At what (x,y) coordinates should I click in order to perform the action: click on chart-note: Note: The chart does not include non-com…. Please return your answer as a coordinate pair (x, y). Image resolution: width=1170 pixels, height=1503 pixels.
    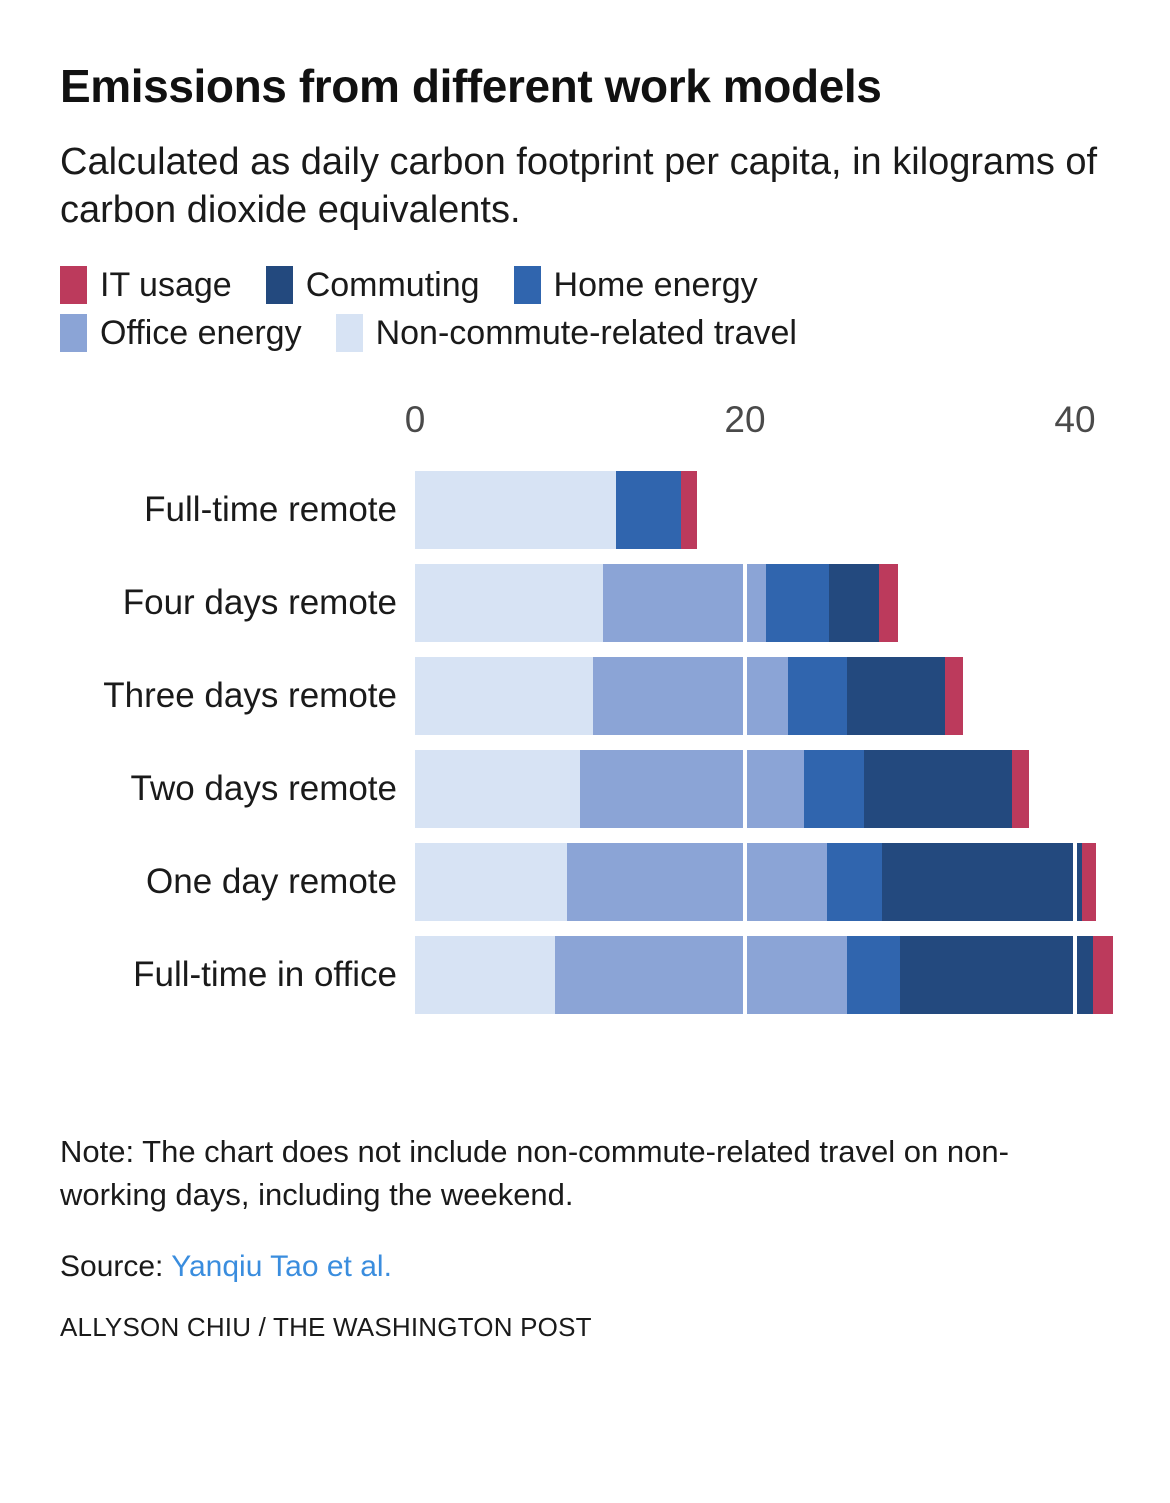
    Looking at the image, I should click on (534, 1172).